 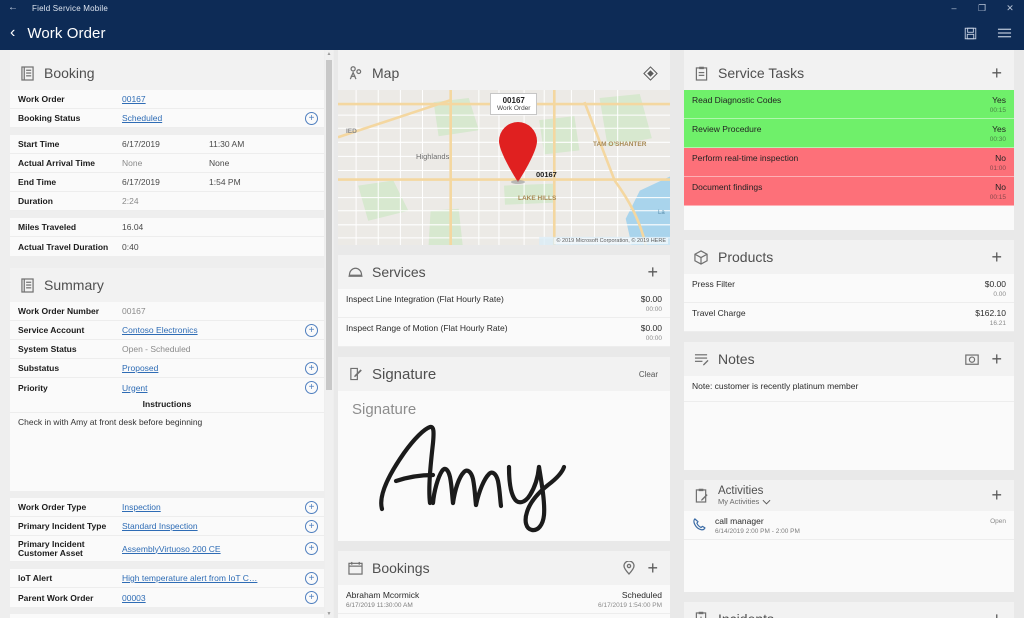 What do you see at coordinates (41, 99) in the screenshot?
I see `field-label: Work Order` at bounding box center [41, 99].